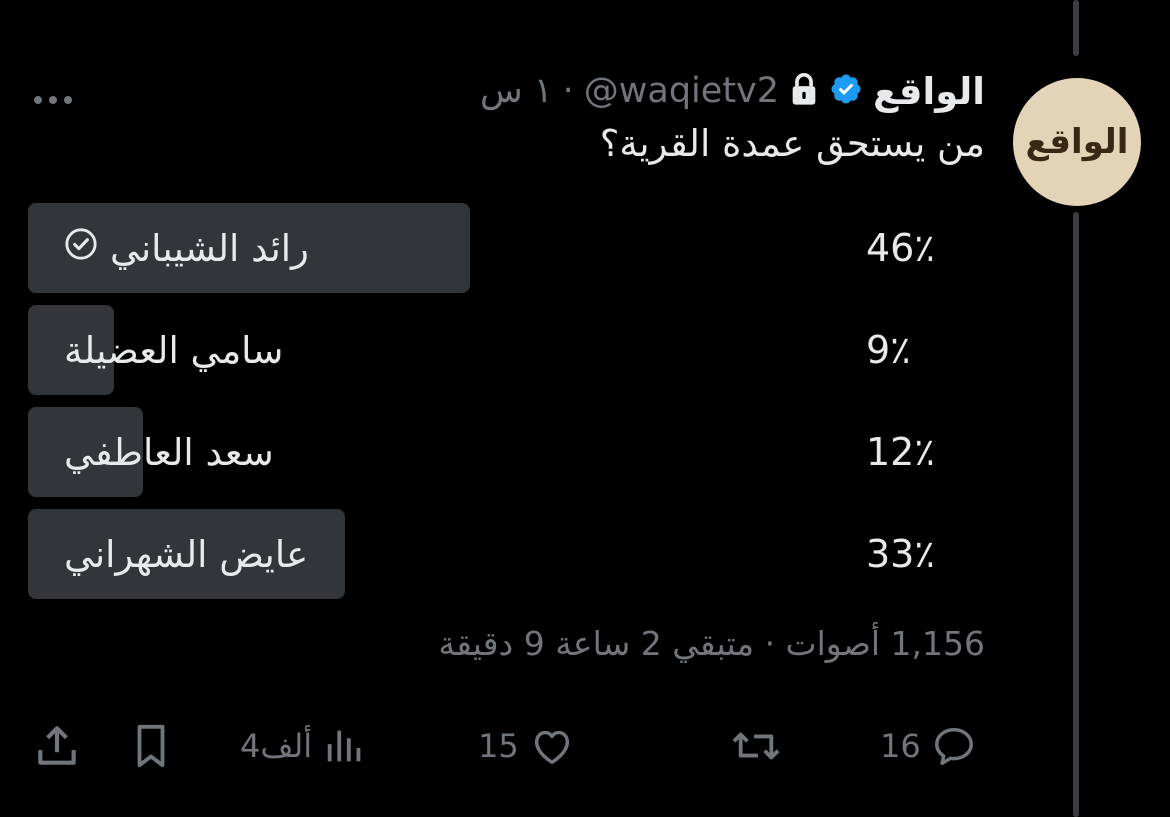 This screenshot has width=1170, height=817. I want to click on reply-icon, so click(954, 746).